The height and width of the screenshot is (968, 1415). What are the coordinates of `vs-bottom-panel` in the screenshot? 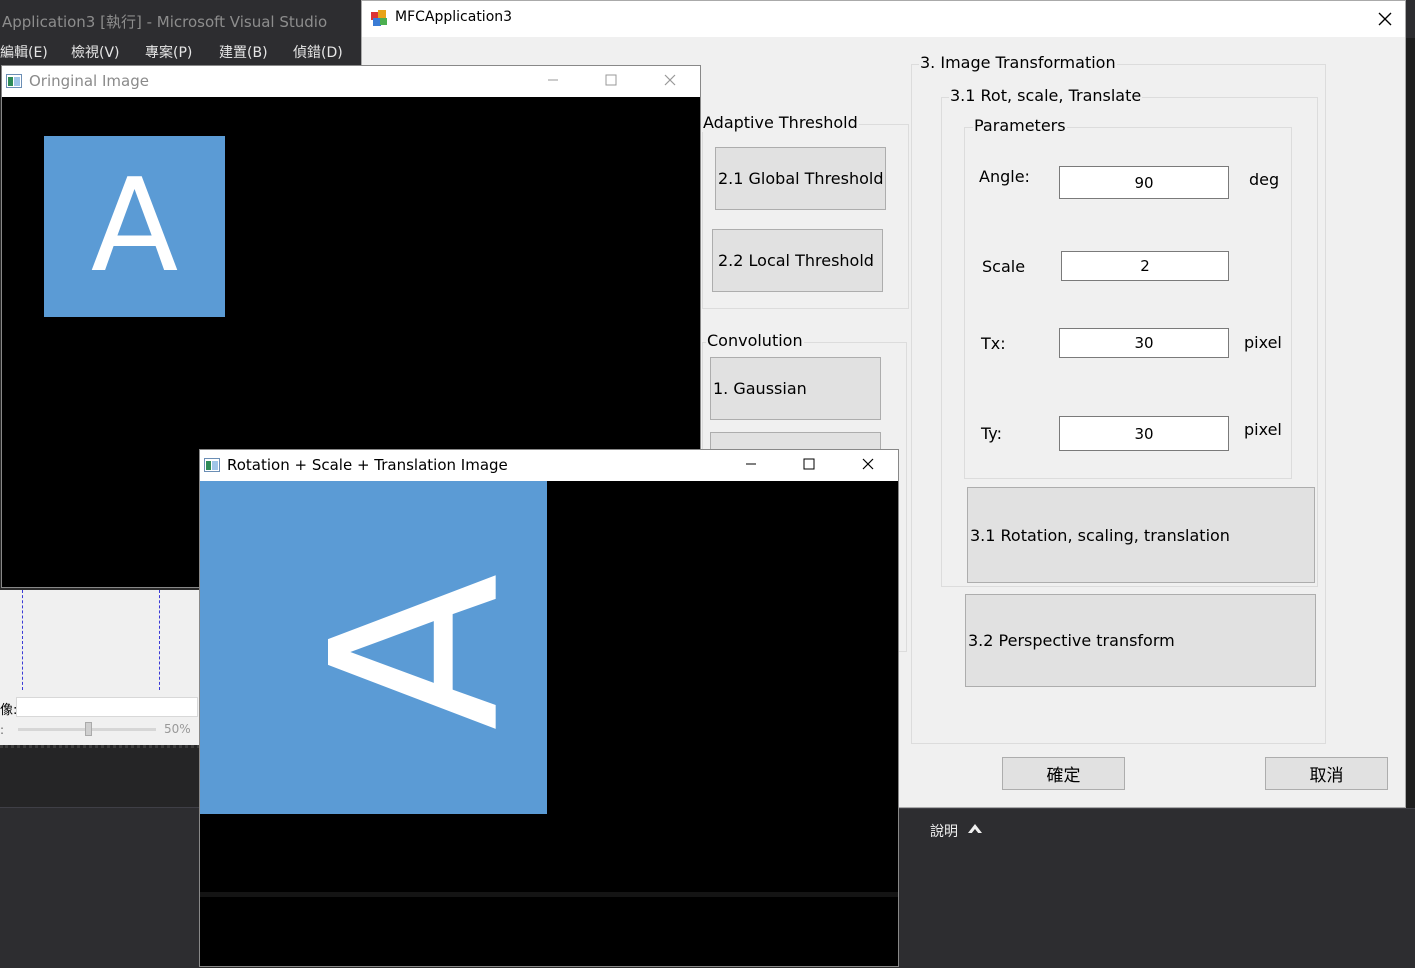 It's located at (100, 887).